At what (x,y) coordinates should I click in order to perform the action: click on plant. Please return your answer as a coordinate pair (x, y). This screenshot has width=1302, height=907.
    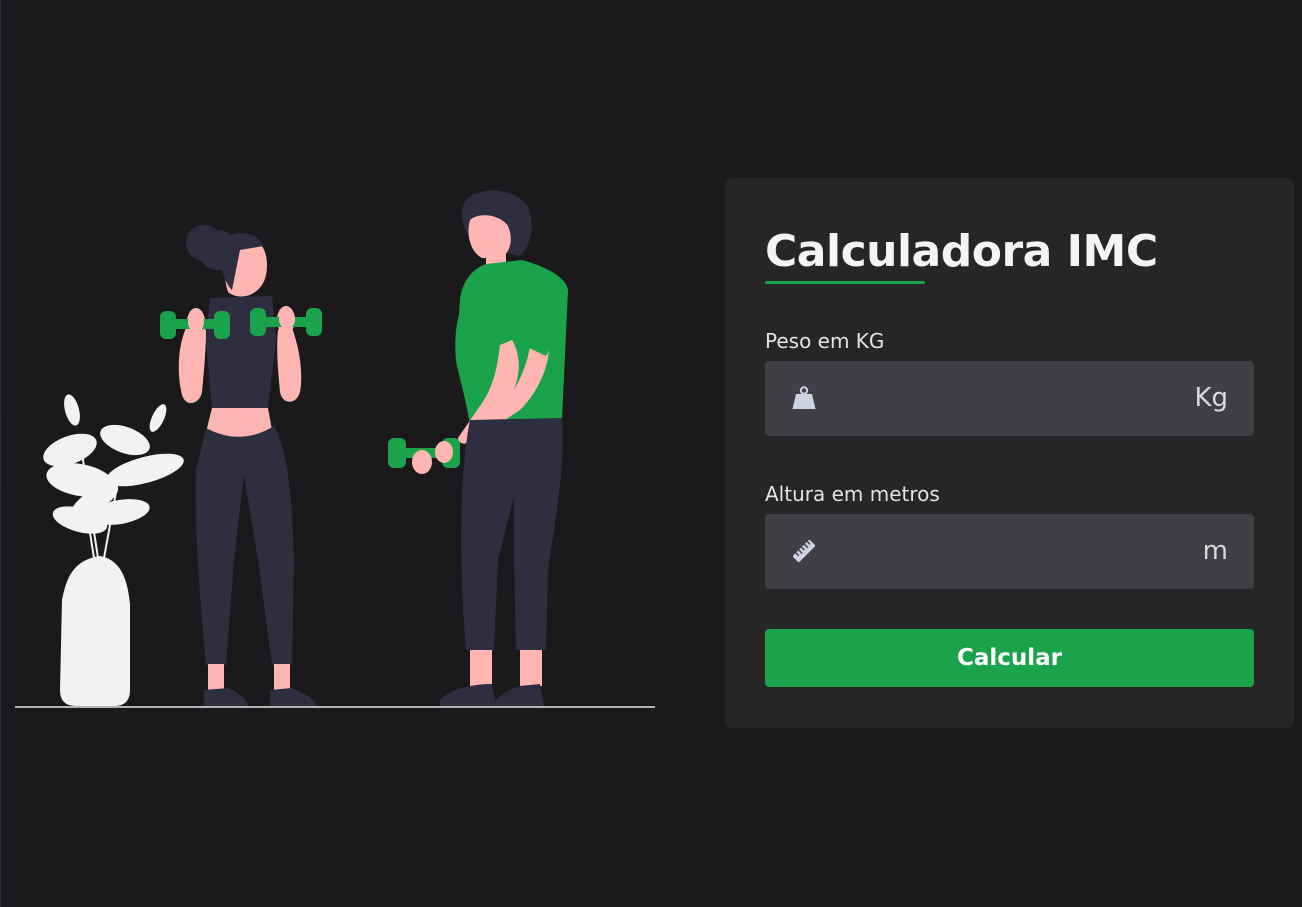
    Looking at the image, I should click on (113, 550).